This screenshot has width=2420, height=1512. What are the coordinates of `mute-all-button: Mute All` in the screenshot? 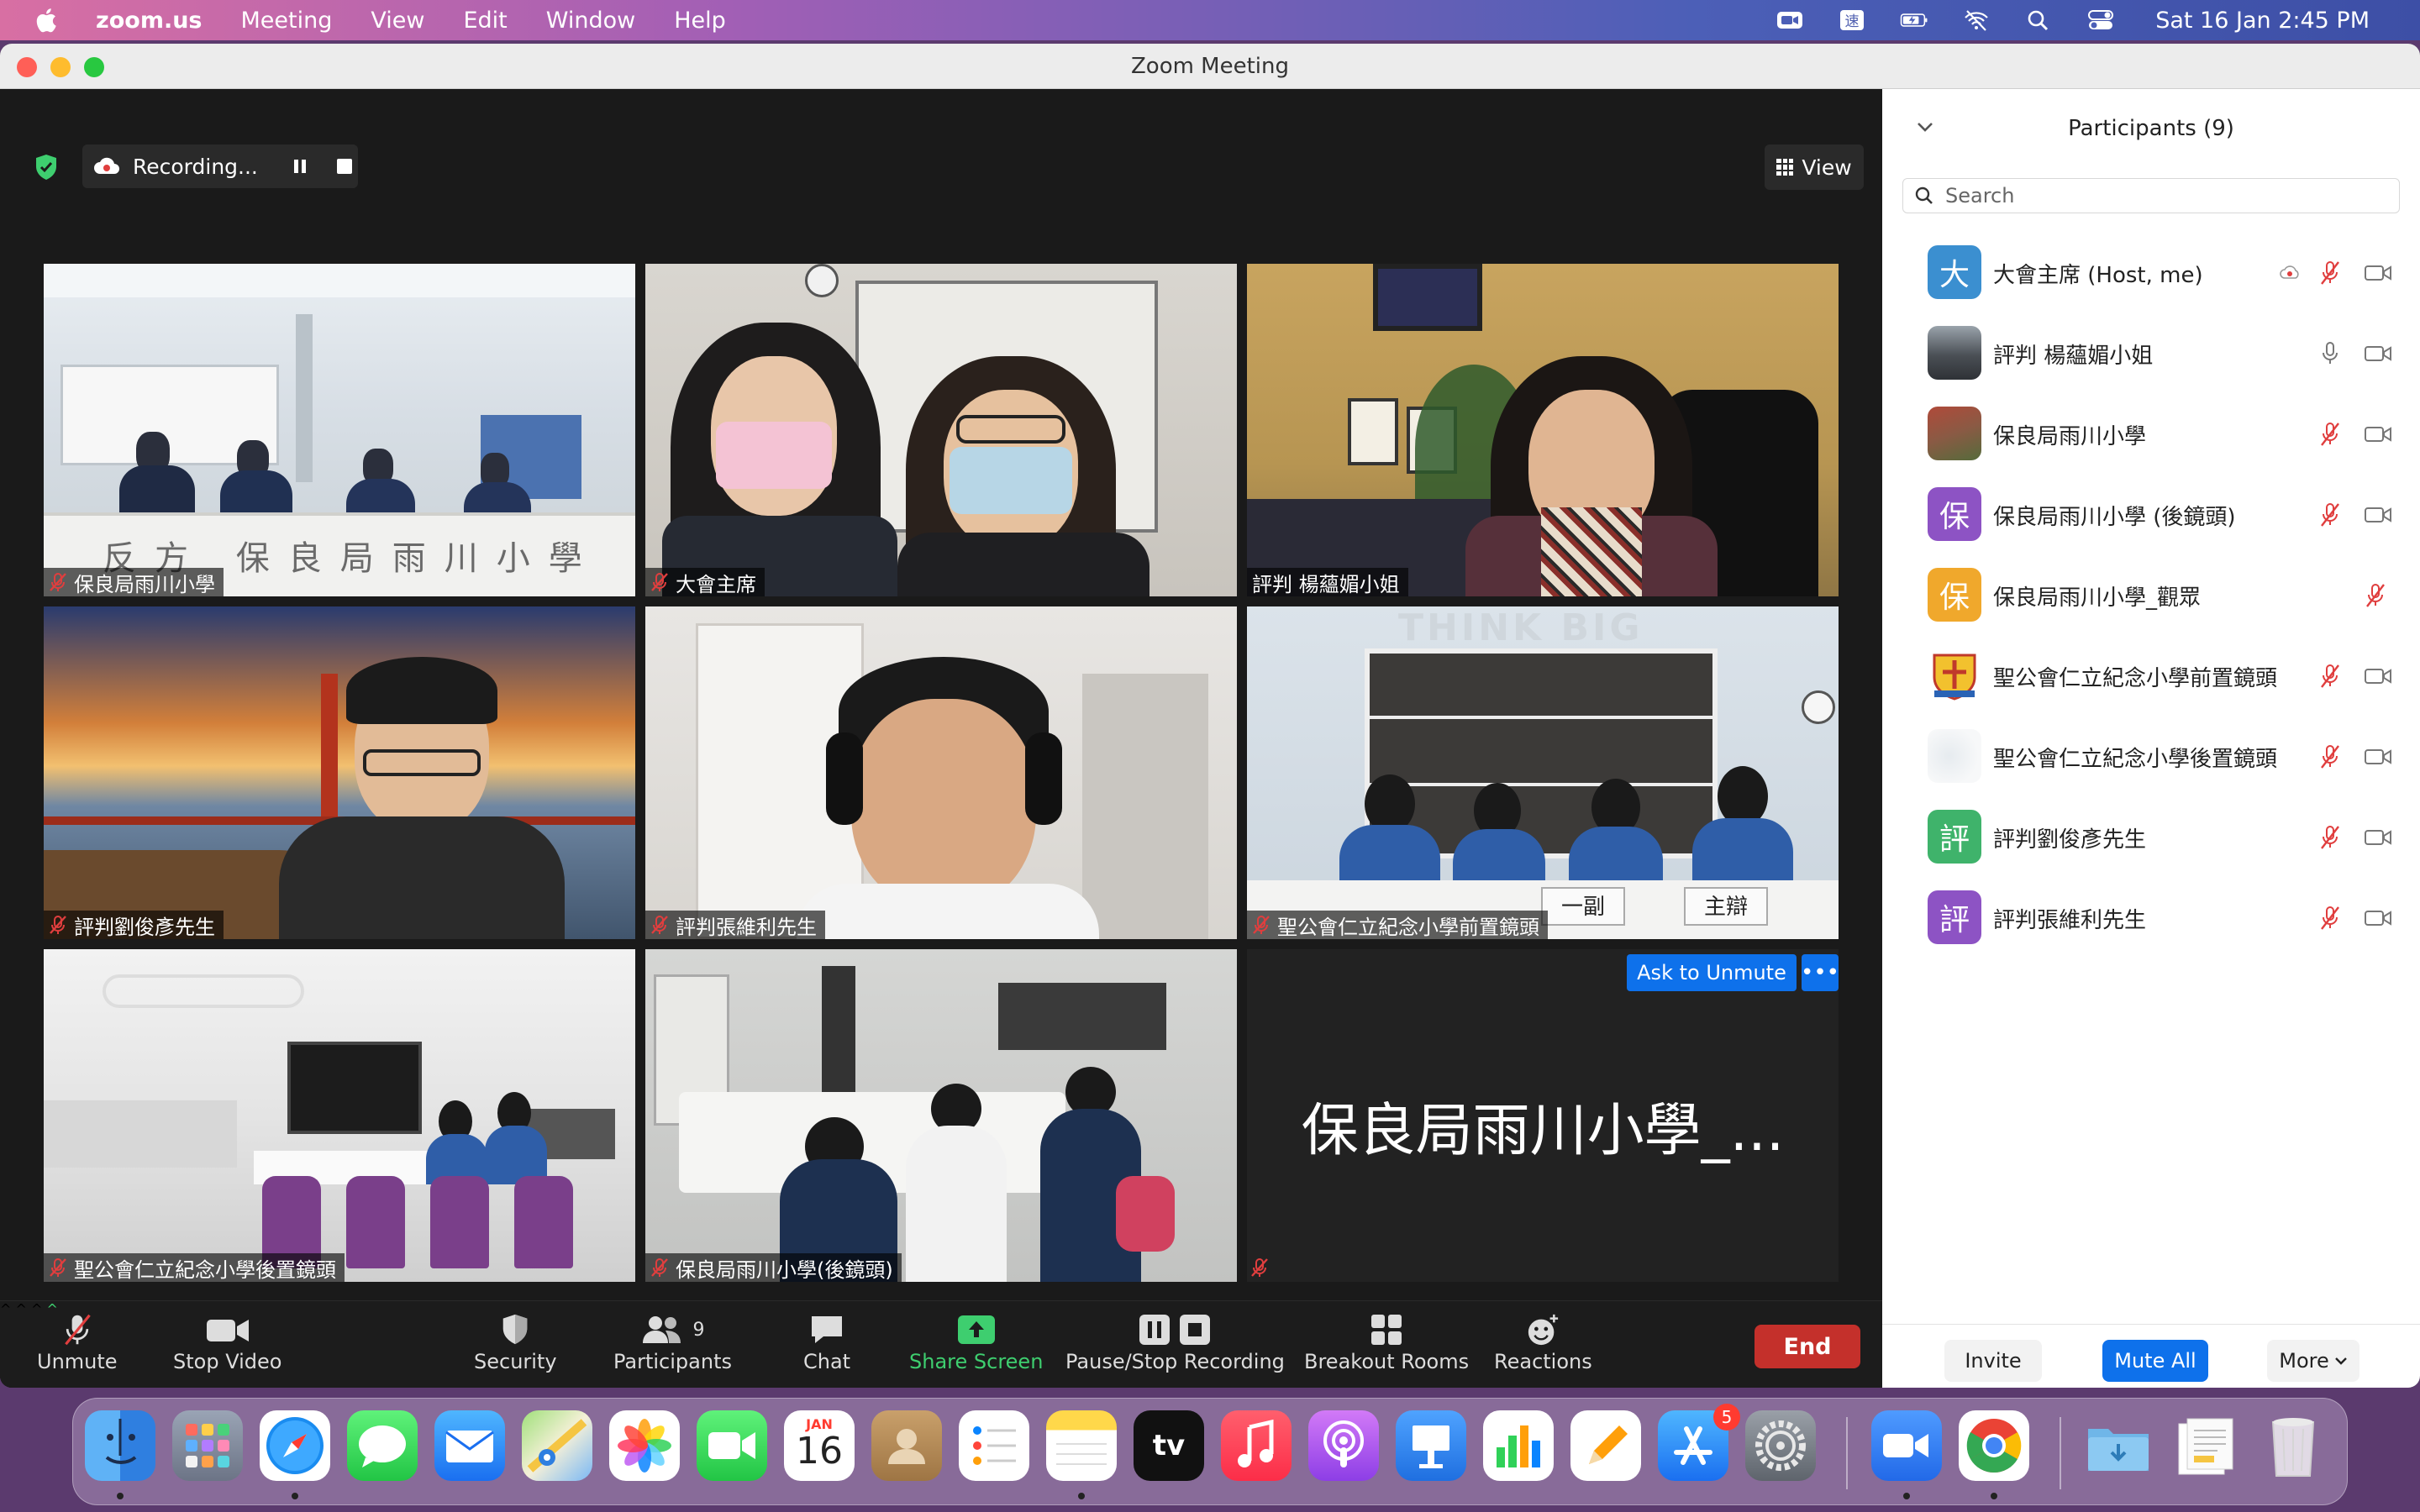 It's located at (2155, 1361).